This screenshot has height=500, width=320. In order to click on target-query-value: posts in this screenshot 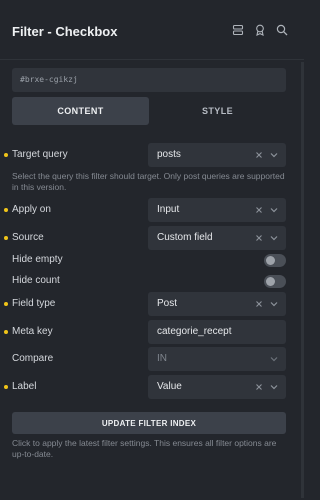, I will do `click(169, 154)`.